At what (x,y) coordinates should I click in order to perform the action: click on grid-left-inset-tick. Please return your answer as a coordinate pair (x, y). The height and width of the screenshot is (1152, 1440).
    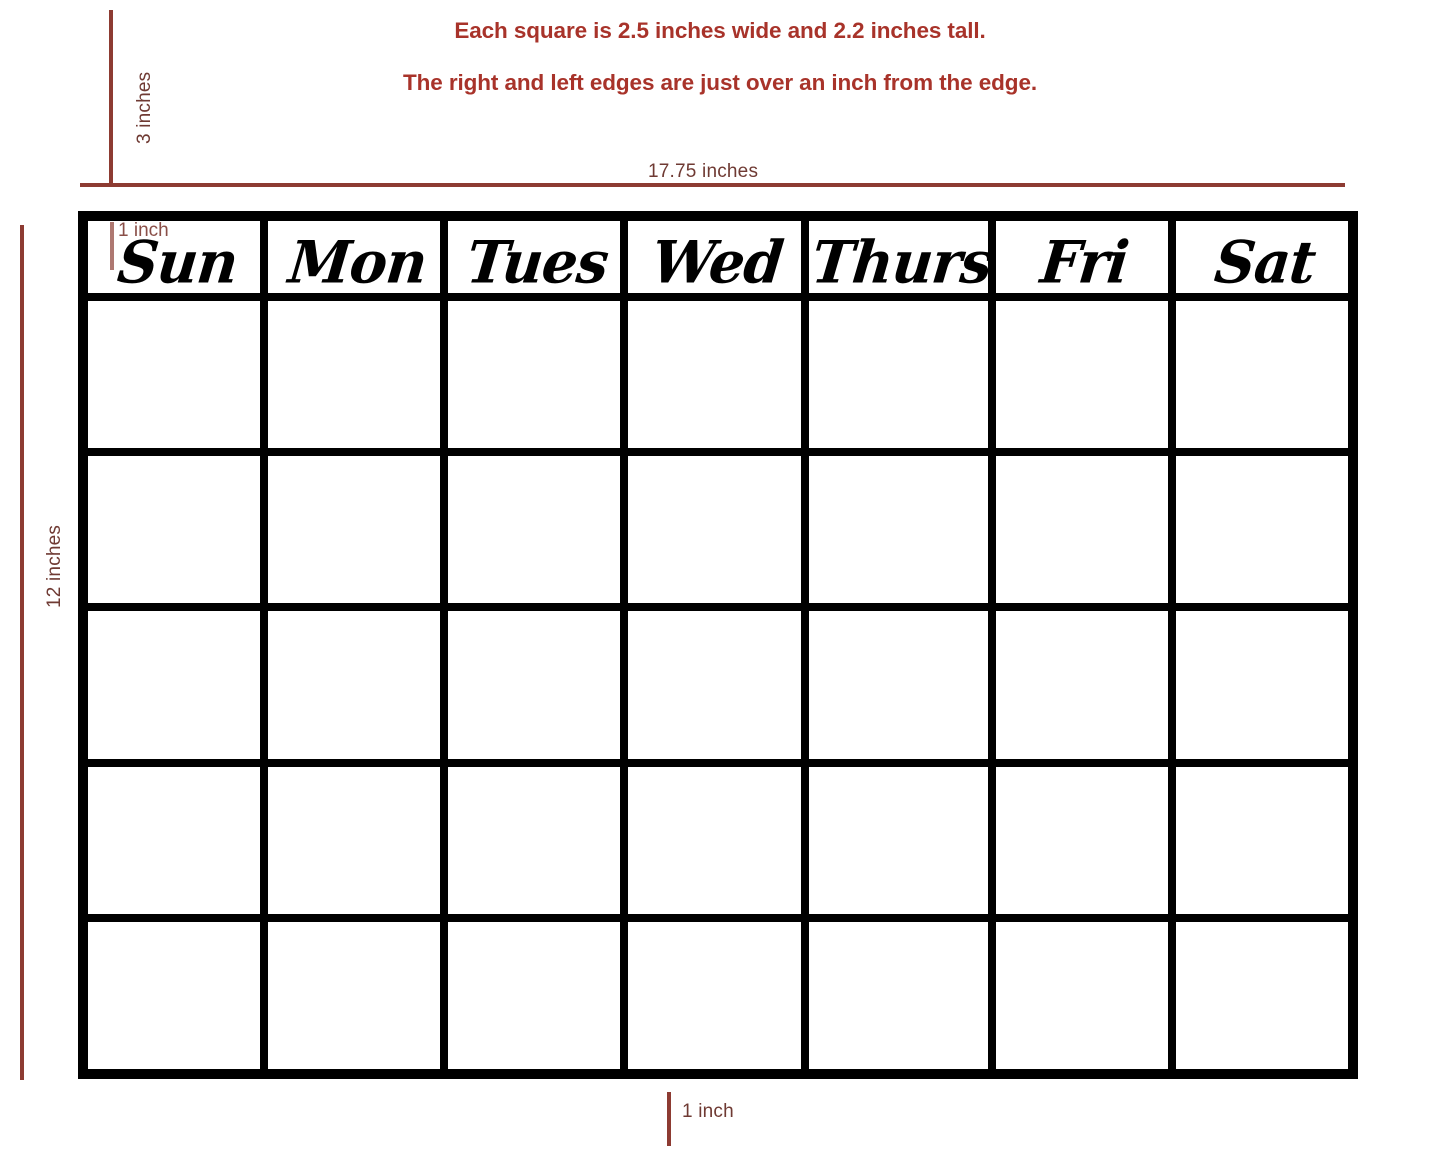
    Looking at the image, I should click on (112, 246).